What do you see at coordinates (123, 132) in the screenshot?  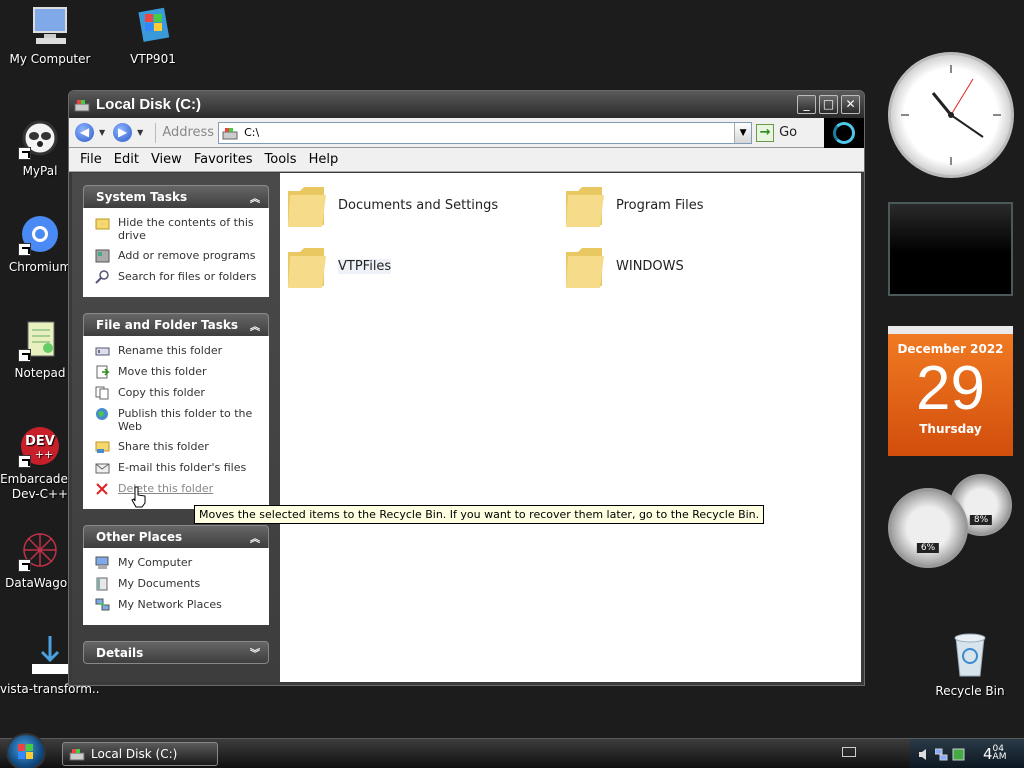 I see `forward-button: ▶` at bounding box center [123, 132].